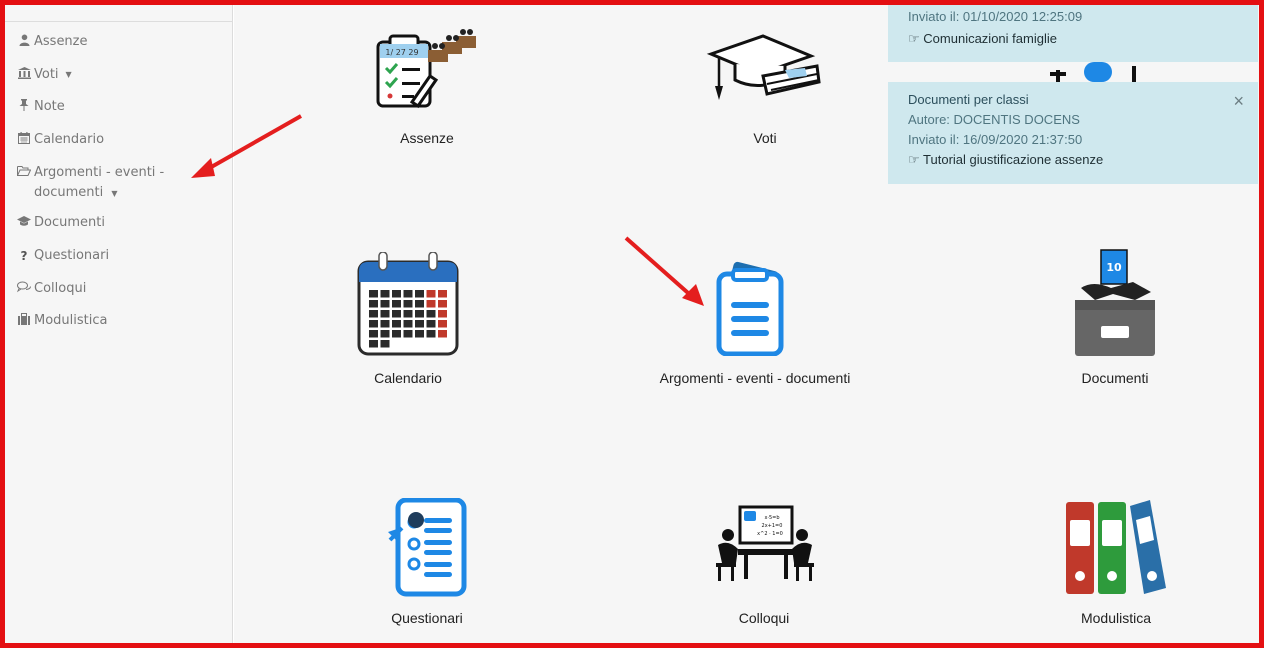 This screenshot has width=1264, height=648. What do you see at coordinates (1115, 378) in the screenshot?
I see `tile-label: Documenti` at bounding box center [1115, 378].